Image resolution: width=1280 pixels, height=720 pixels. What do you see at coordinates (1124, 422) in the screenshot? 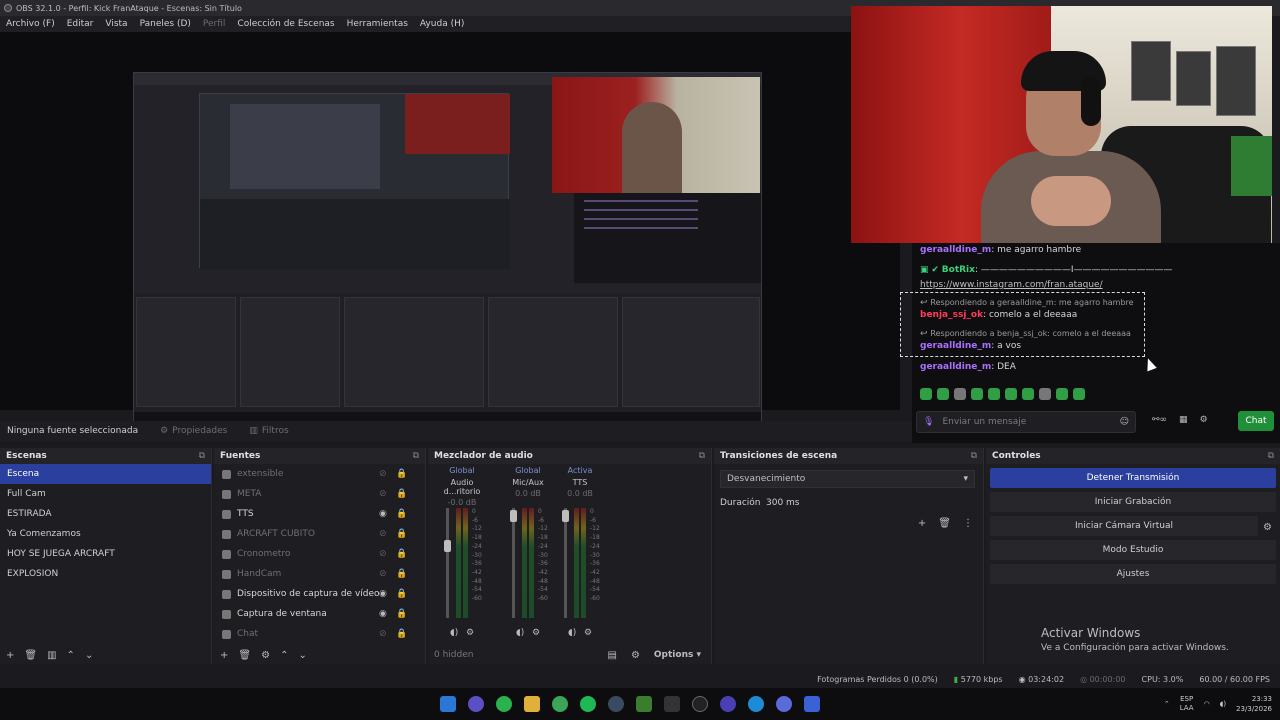
I see `emoji-icon: ☺` at bounding box center [1124, 422].